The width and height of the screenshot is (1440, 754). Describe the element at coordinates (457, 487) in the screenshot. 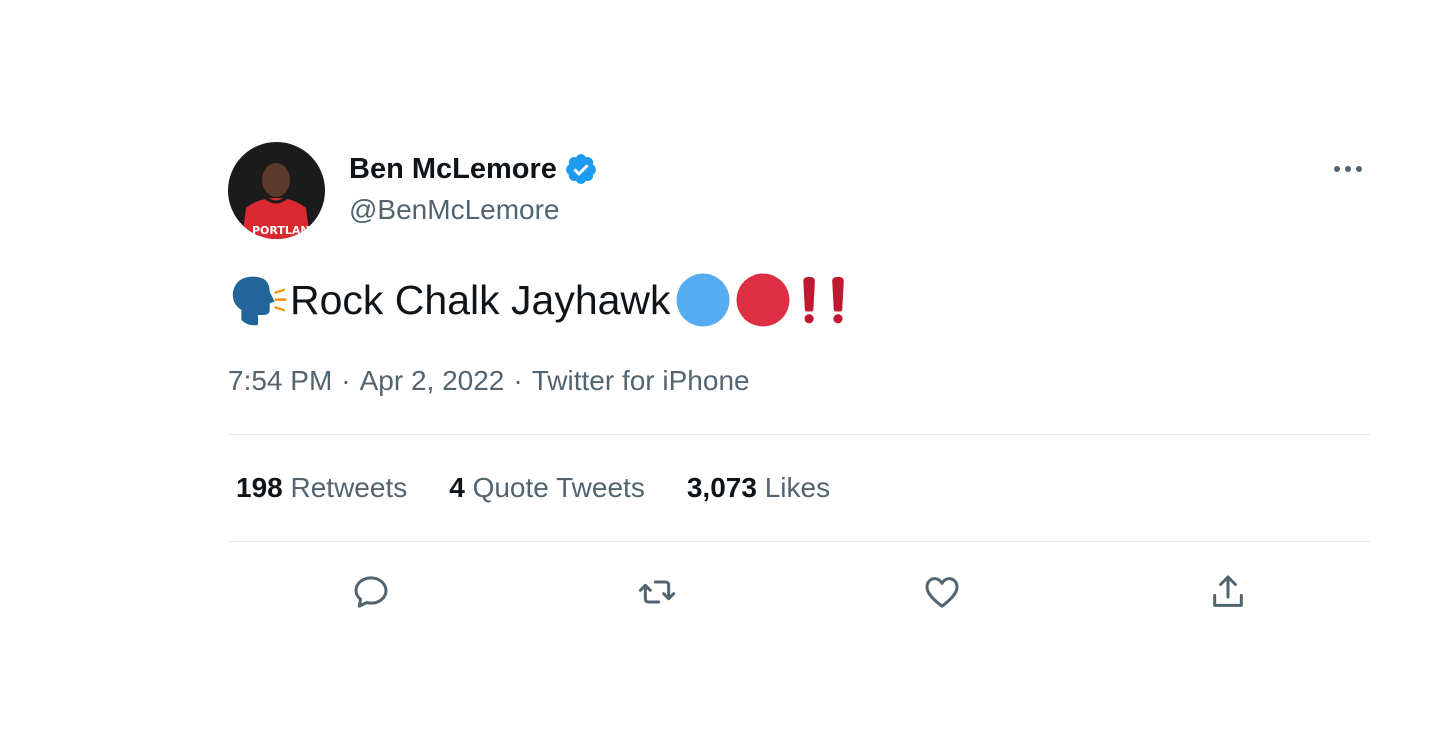

I see `quote-tweets-count: 4` at that location.